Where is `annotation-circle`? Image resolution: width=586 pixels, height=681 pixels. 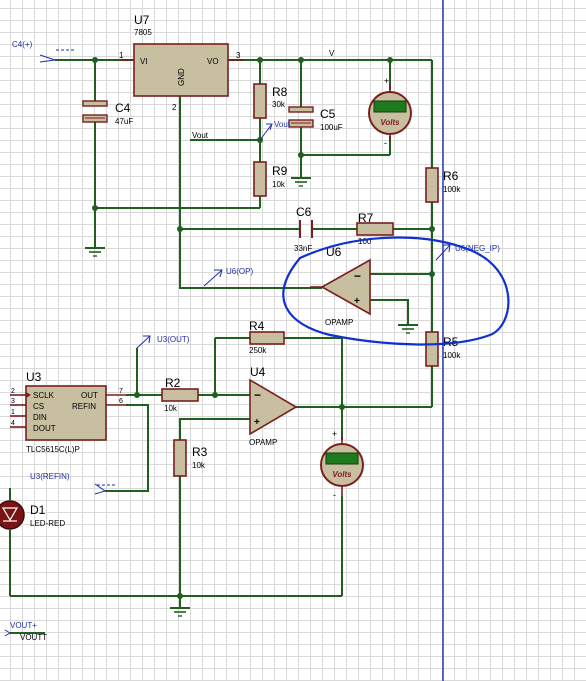
annotation-circle is located at coordinates (396, 291).